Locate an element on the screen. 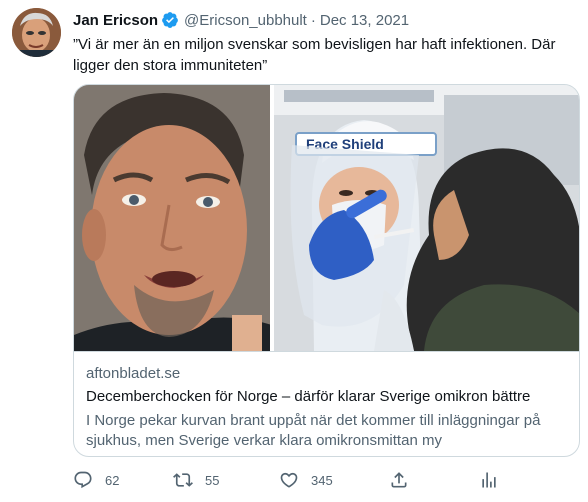  share-button is located at coordinates (399, 480).